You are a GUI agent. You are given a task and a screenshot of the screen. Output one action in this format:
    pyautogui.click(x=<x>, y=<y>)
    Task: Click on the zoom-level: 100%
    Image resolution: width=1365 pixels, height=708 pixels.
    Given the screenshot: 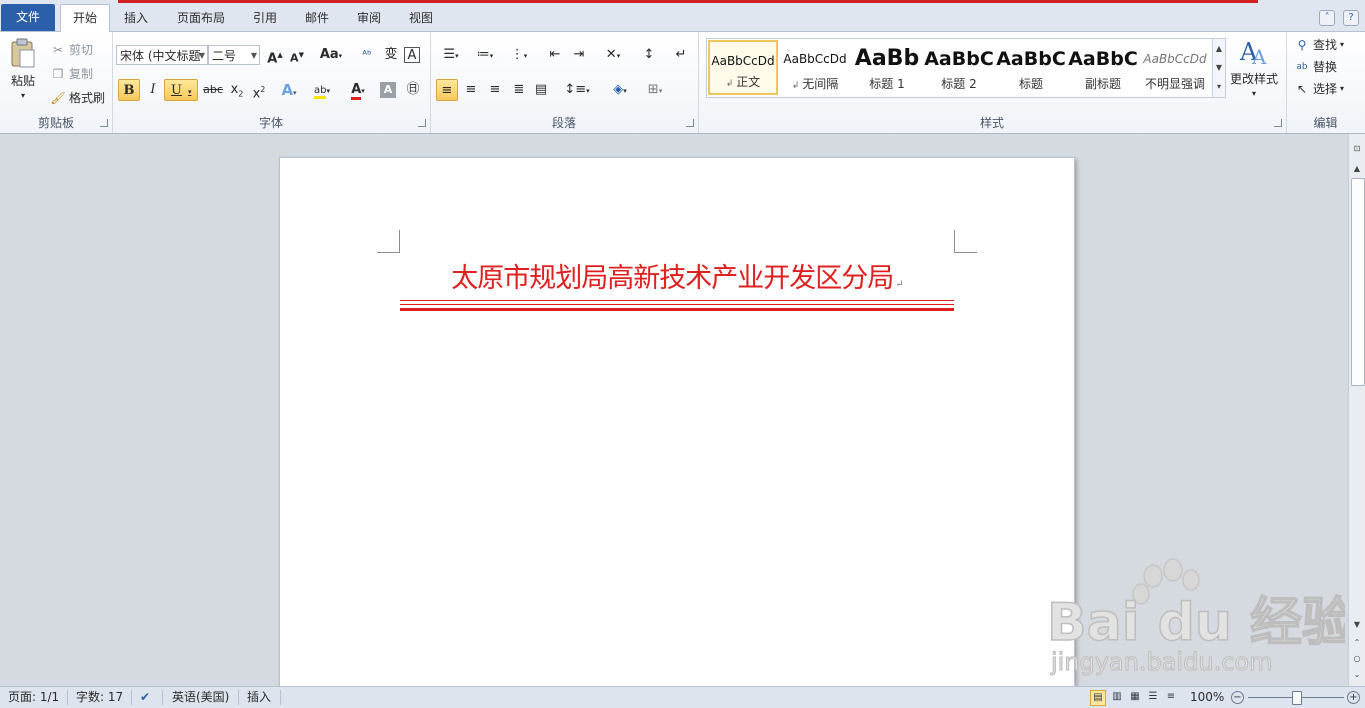 What is the action you would take?
    pyautogui.click(x=1207, y=697)
    